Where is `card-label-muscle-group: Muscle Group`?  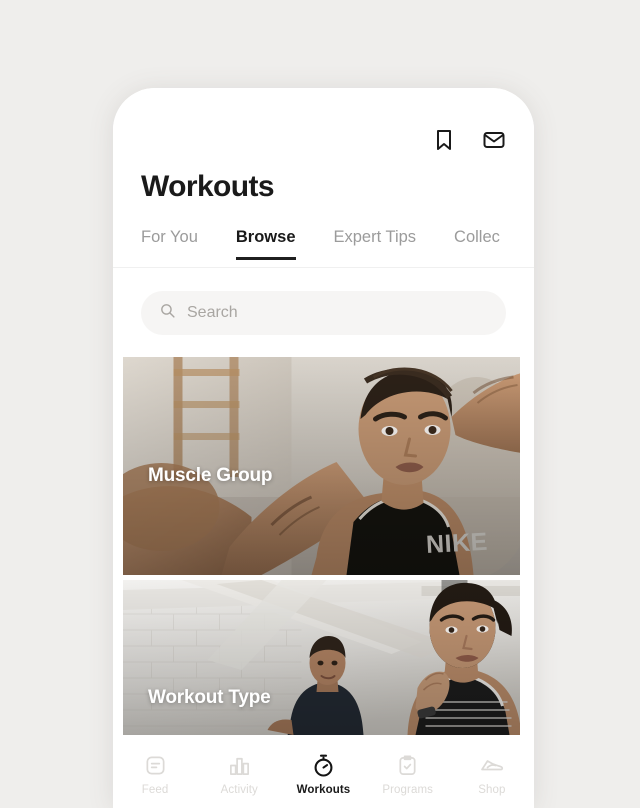 card-label-muscle-group: Muscle Group is located at coordinates (210, 475).